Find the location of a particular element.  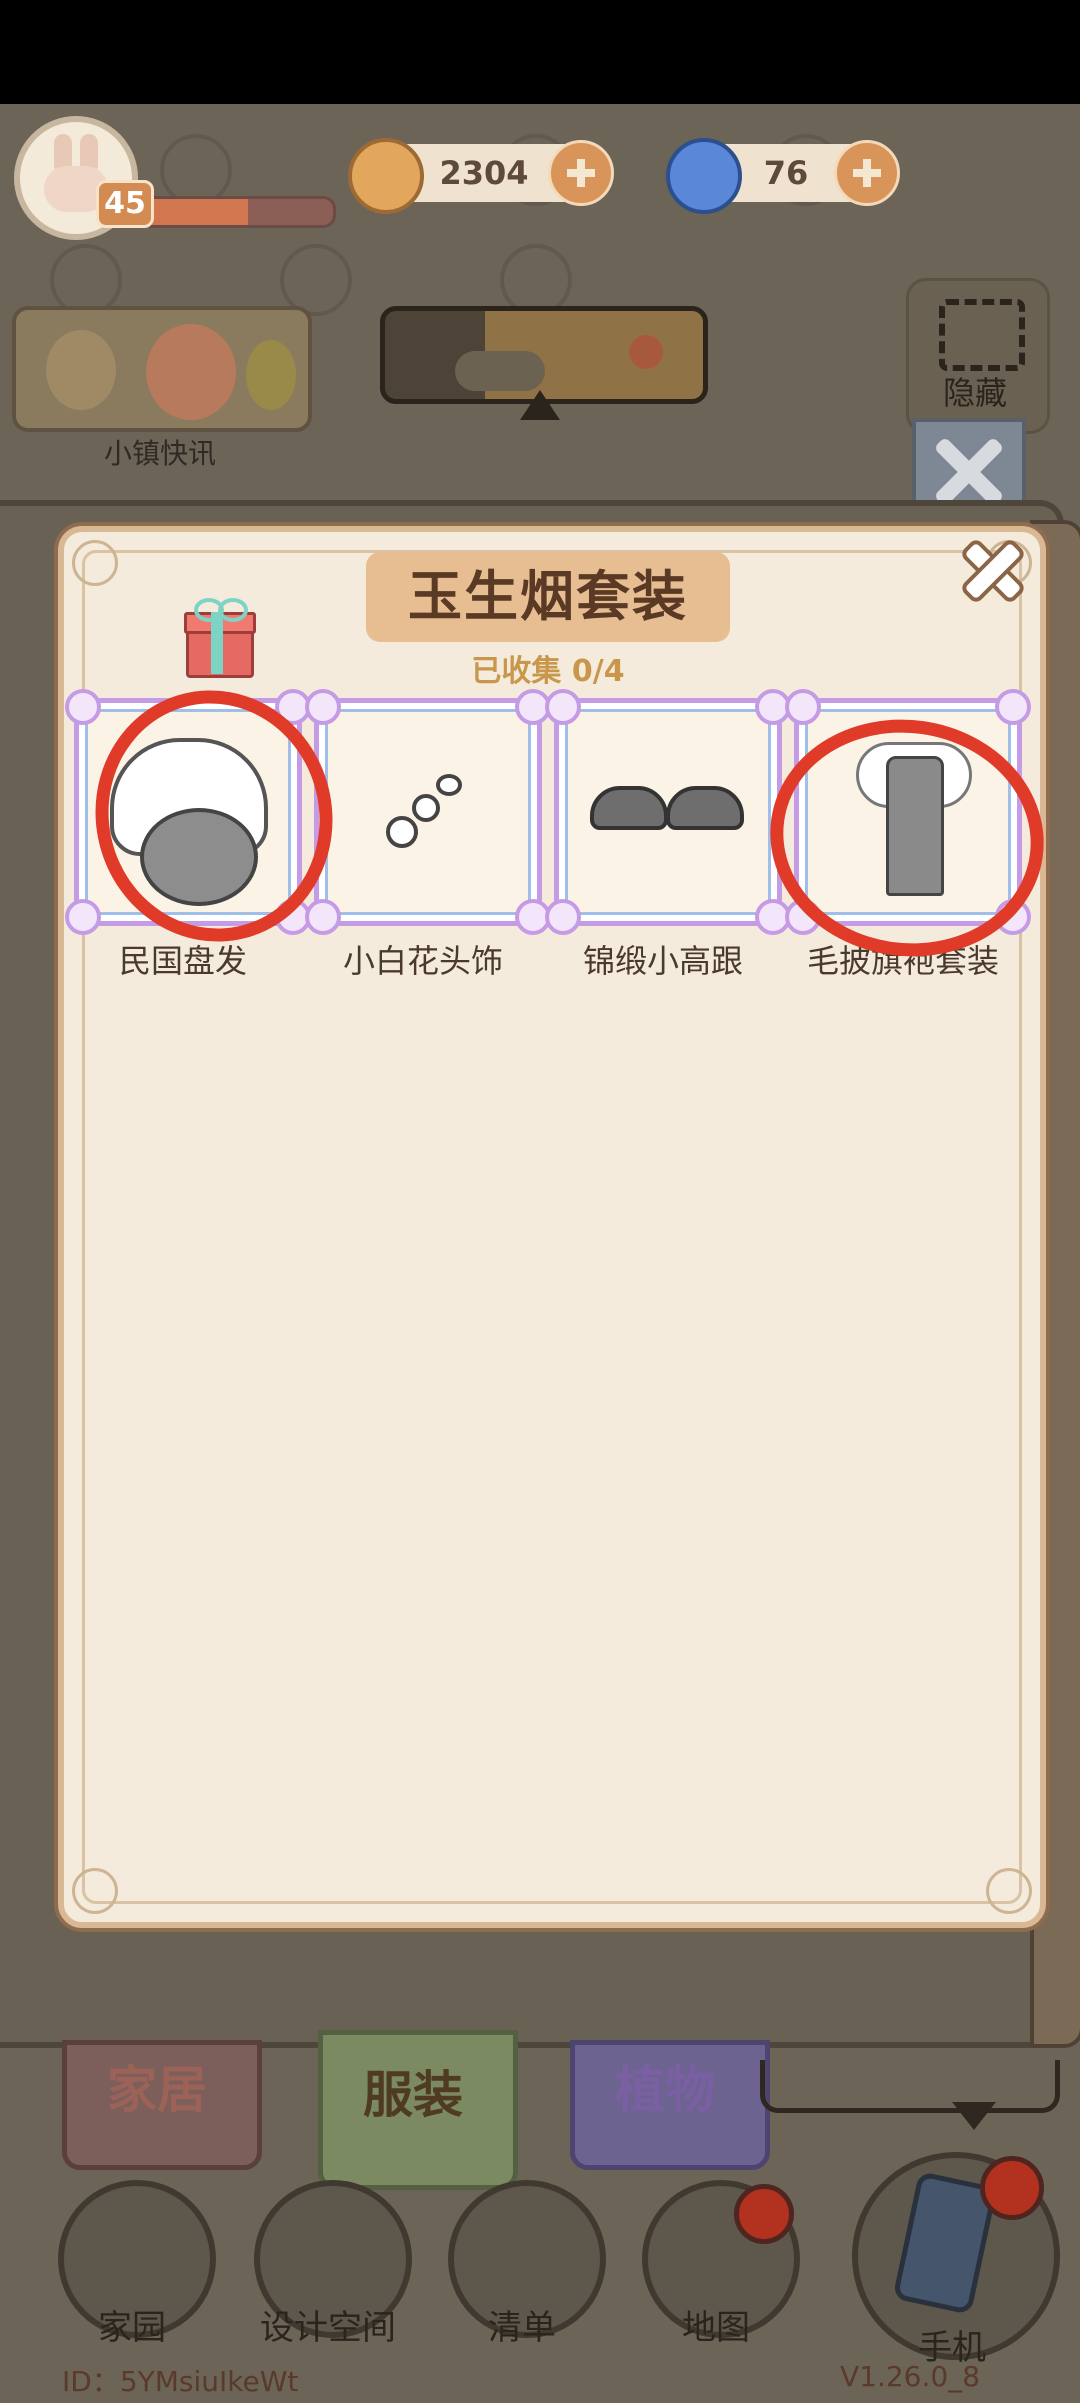

add-coins-button is located at coordinates (581, 173).